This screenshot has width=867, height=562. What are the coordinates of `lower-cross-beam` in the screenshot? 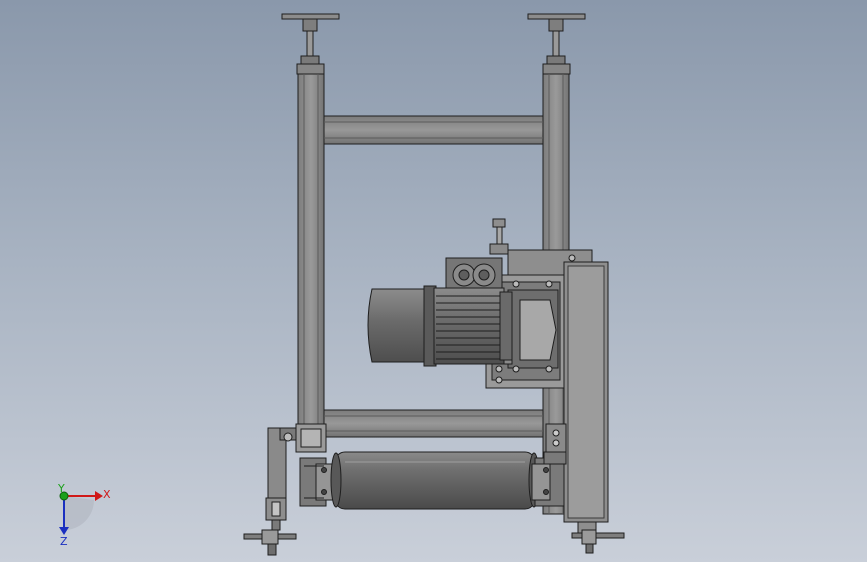 It's located at (433, 423).